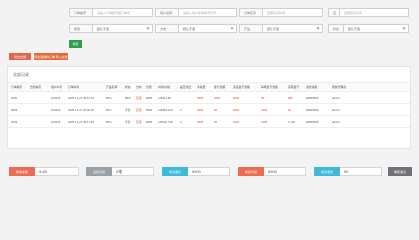 This screenshot has height=240, width=419. What do you see at coordinates (293, 12) in the screenshot?
I see `order-range-start-input: 选择区间时间` at bounding box center [293, 12].